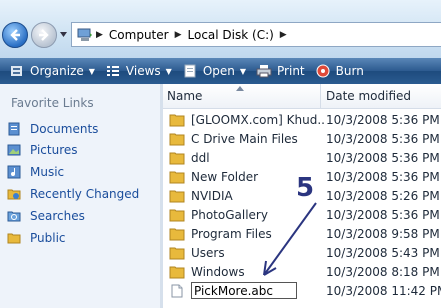 This screenshot has width=441, height=308. I want to click on annotation-arrow-icon, so click(290, 239).